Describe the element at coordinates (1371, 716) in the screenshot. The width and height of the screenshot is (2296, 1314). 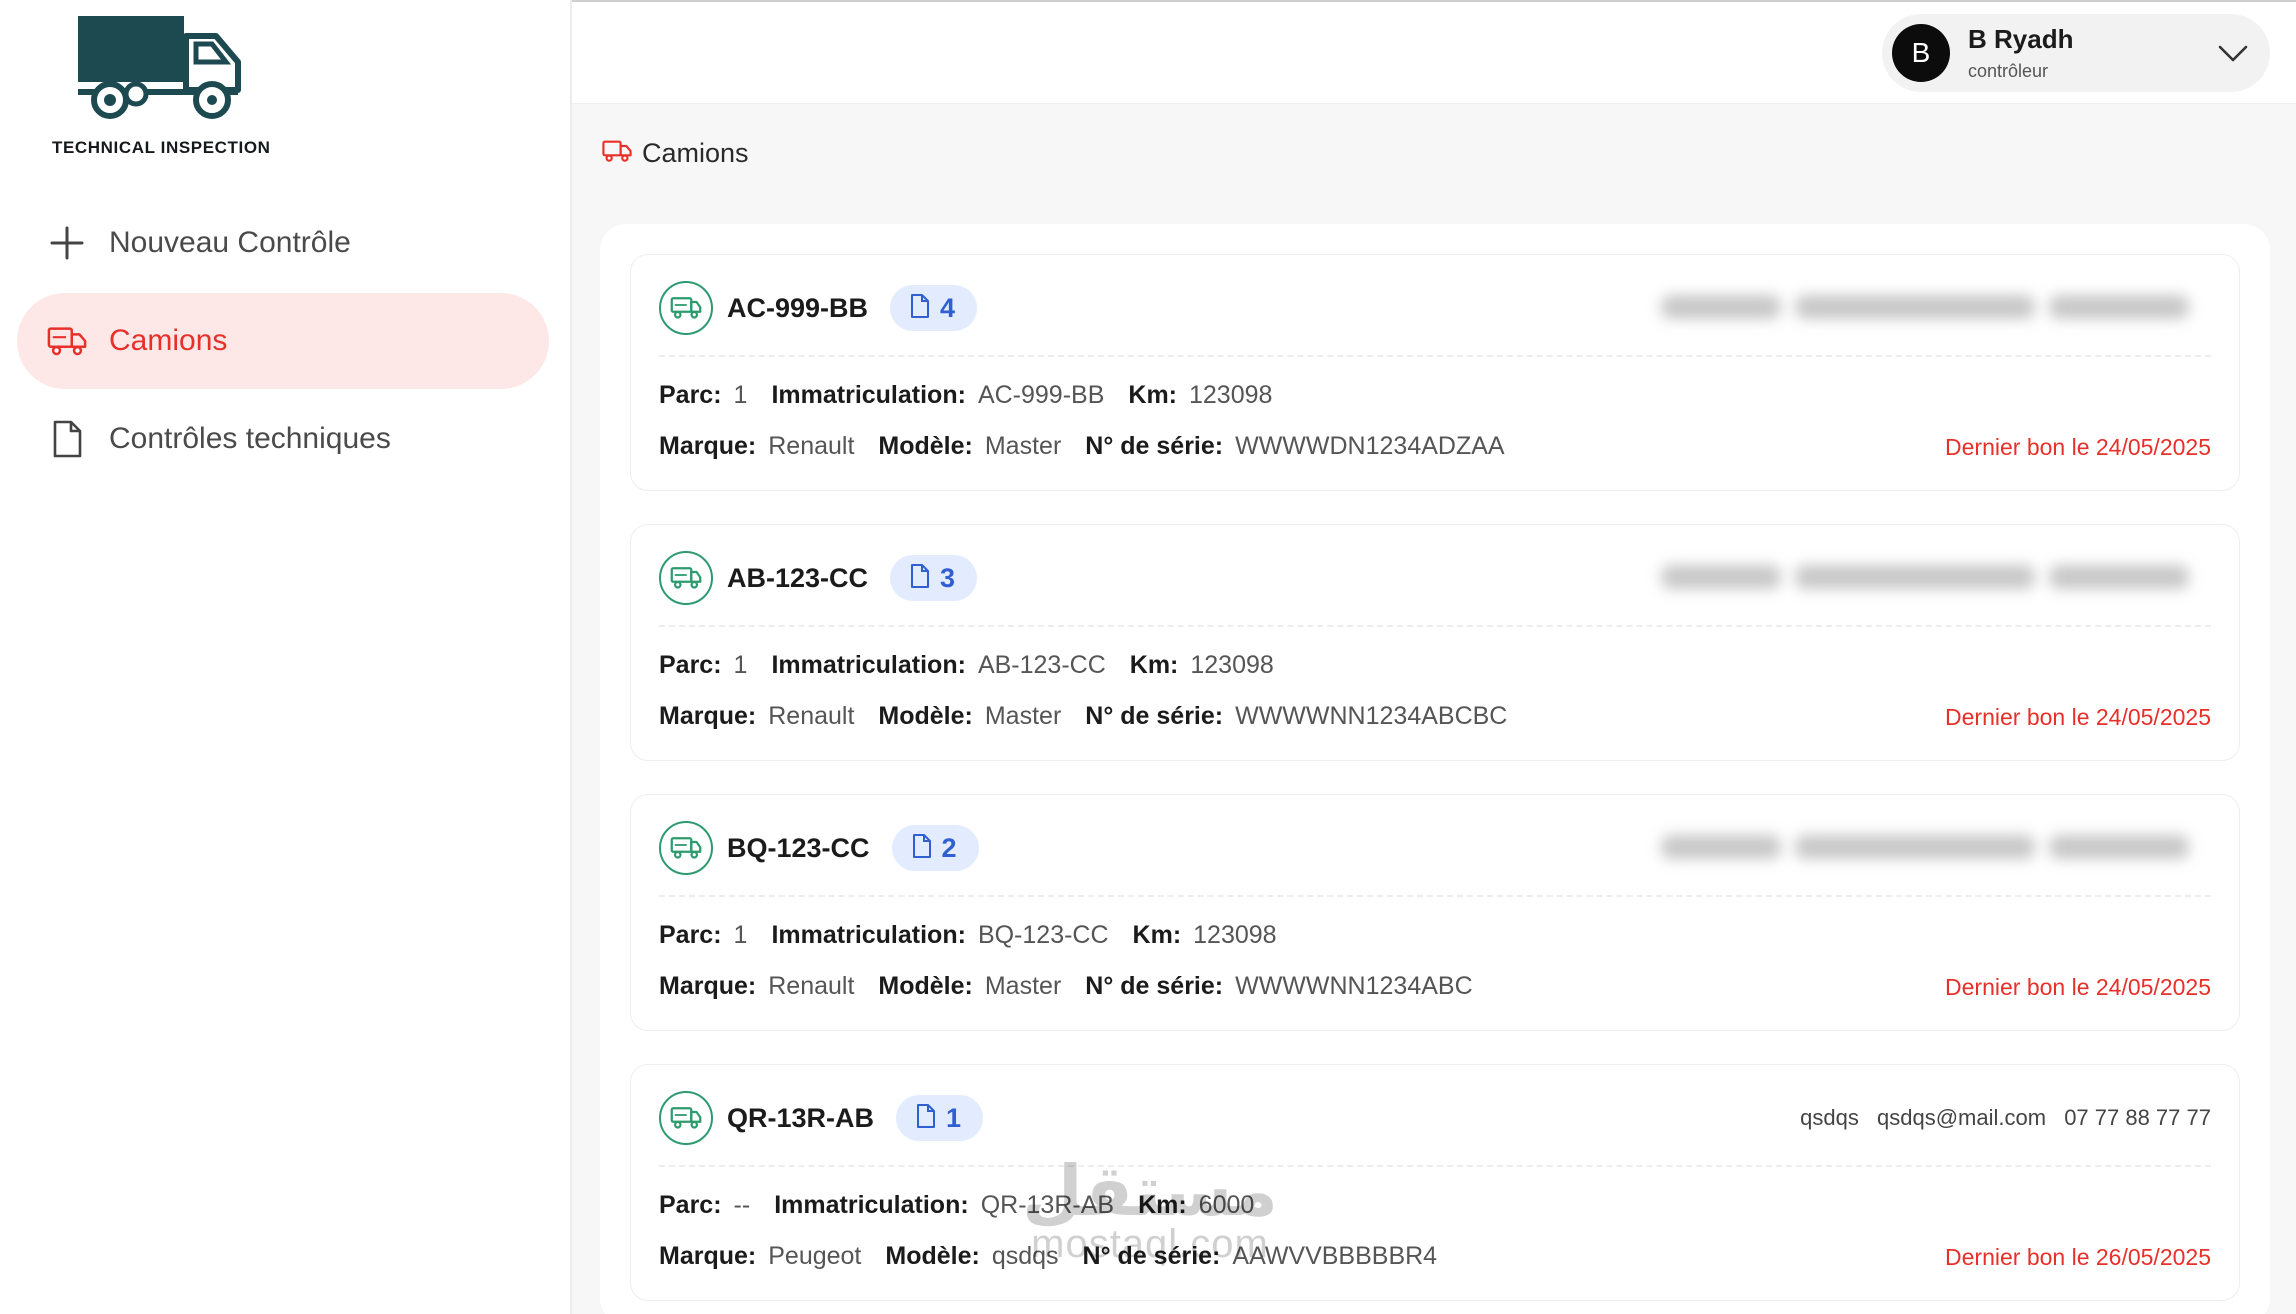
I see `serie-value: WWWWNN1234ABCBC` at that location.